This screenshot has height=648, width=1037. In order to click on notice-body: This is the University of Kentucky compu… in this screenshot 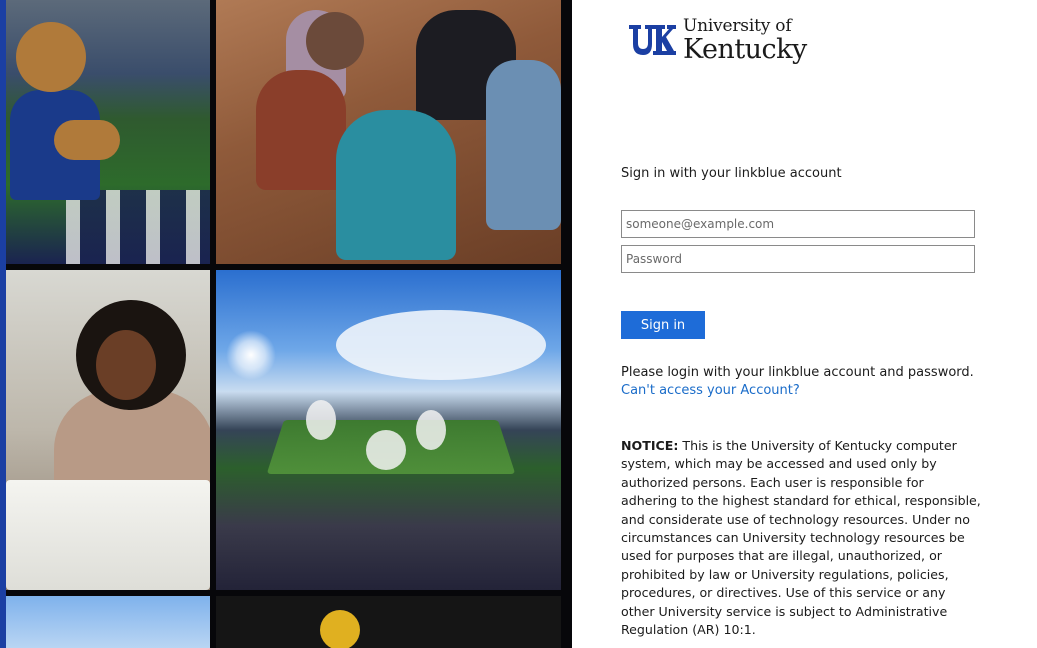, I will do `click(801, 538)`.